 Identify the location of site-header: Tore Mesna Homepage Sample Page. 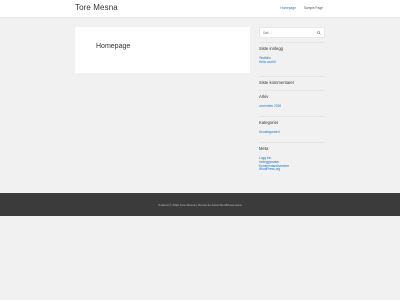
(200, 9).